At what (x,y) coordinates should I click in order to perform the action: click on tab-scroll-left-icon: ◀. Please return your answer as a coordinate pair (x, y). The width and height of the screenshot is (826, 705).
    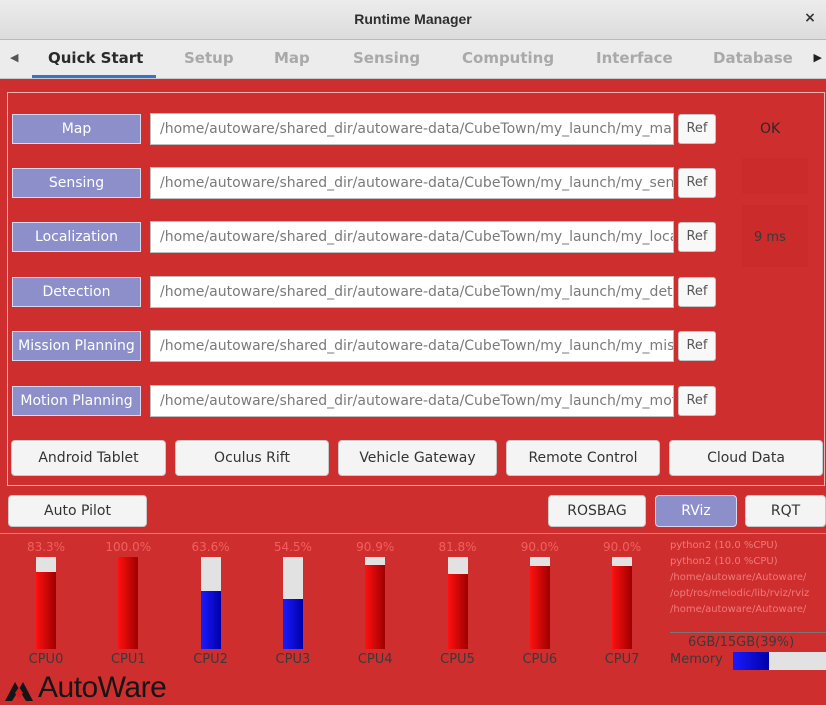
    Looking at the image, I should click on (14, 57).